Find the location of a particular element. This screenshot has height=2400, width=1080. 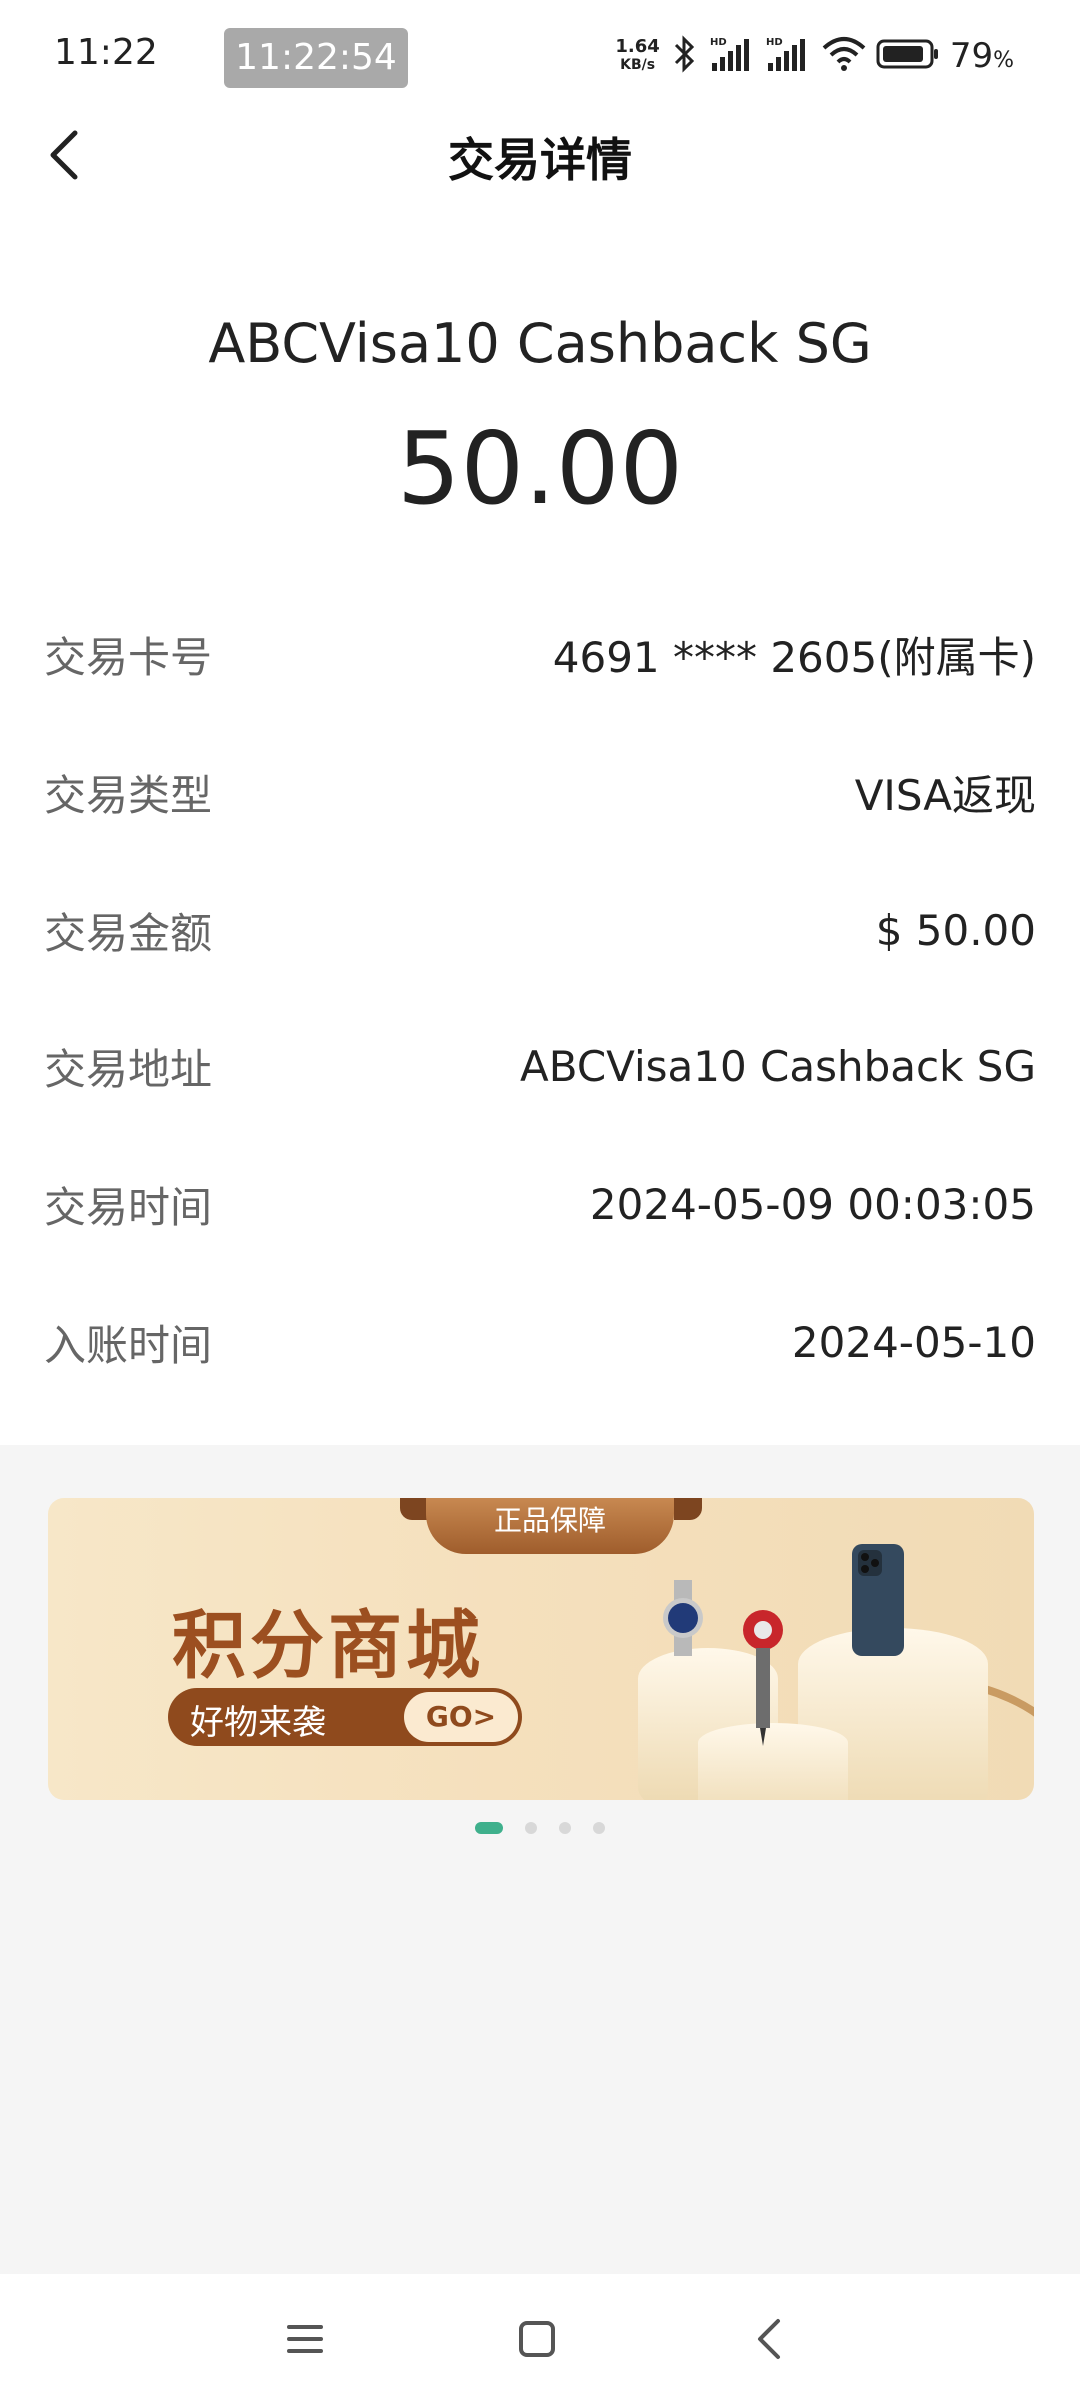

detail-value: 4691 **** 2605(附属卡) is located at coordinates (794, 657).